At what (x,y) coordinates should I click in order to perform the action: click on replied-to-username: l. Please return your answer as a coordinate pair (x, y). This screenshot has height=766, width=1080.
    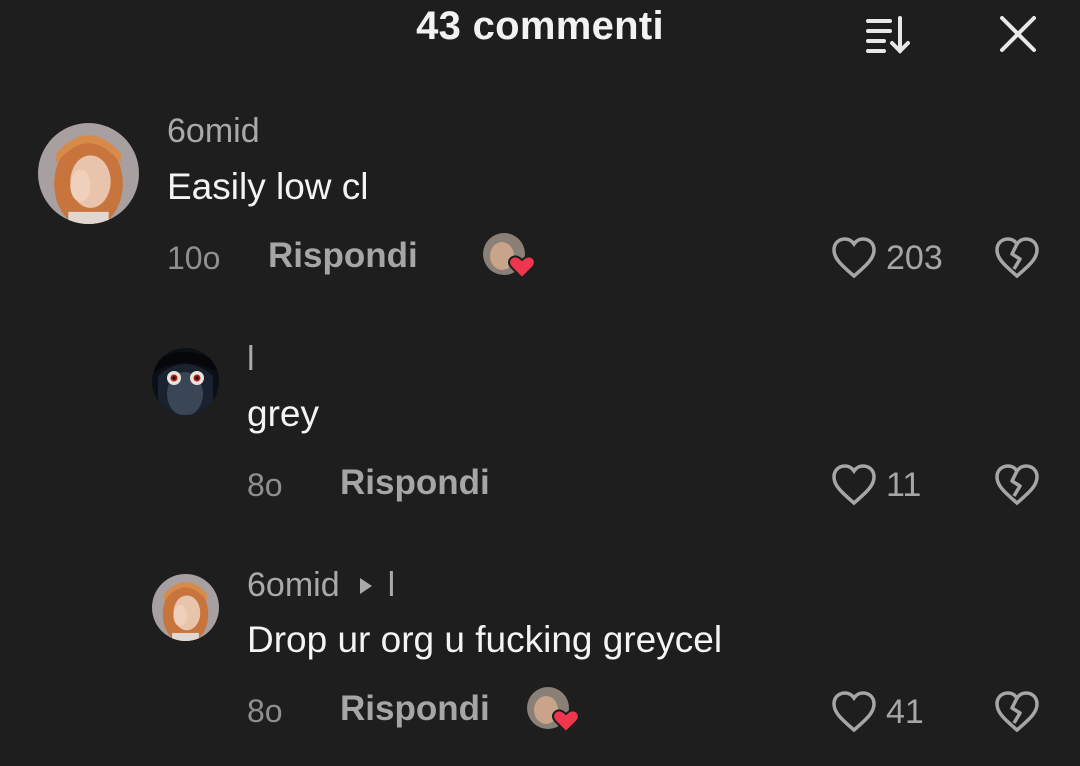
    Looking at the image, I should click on (392, 585).